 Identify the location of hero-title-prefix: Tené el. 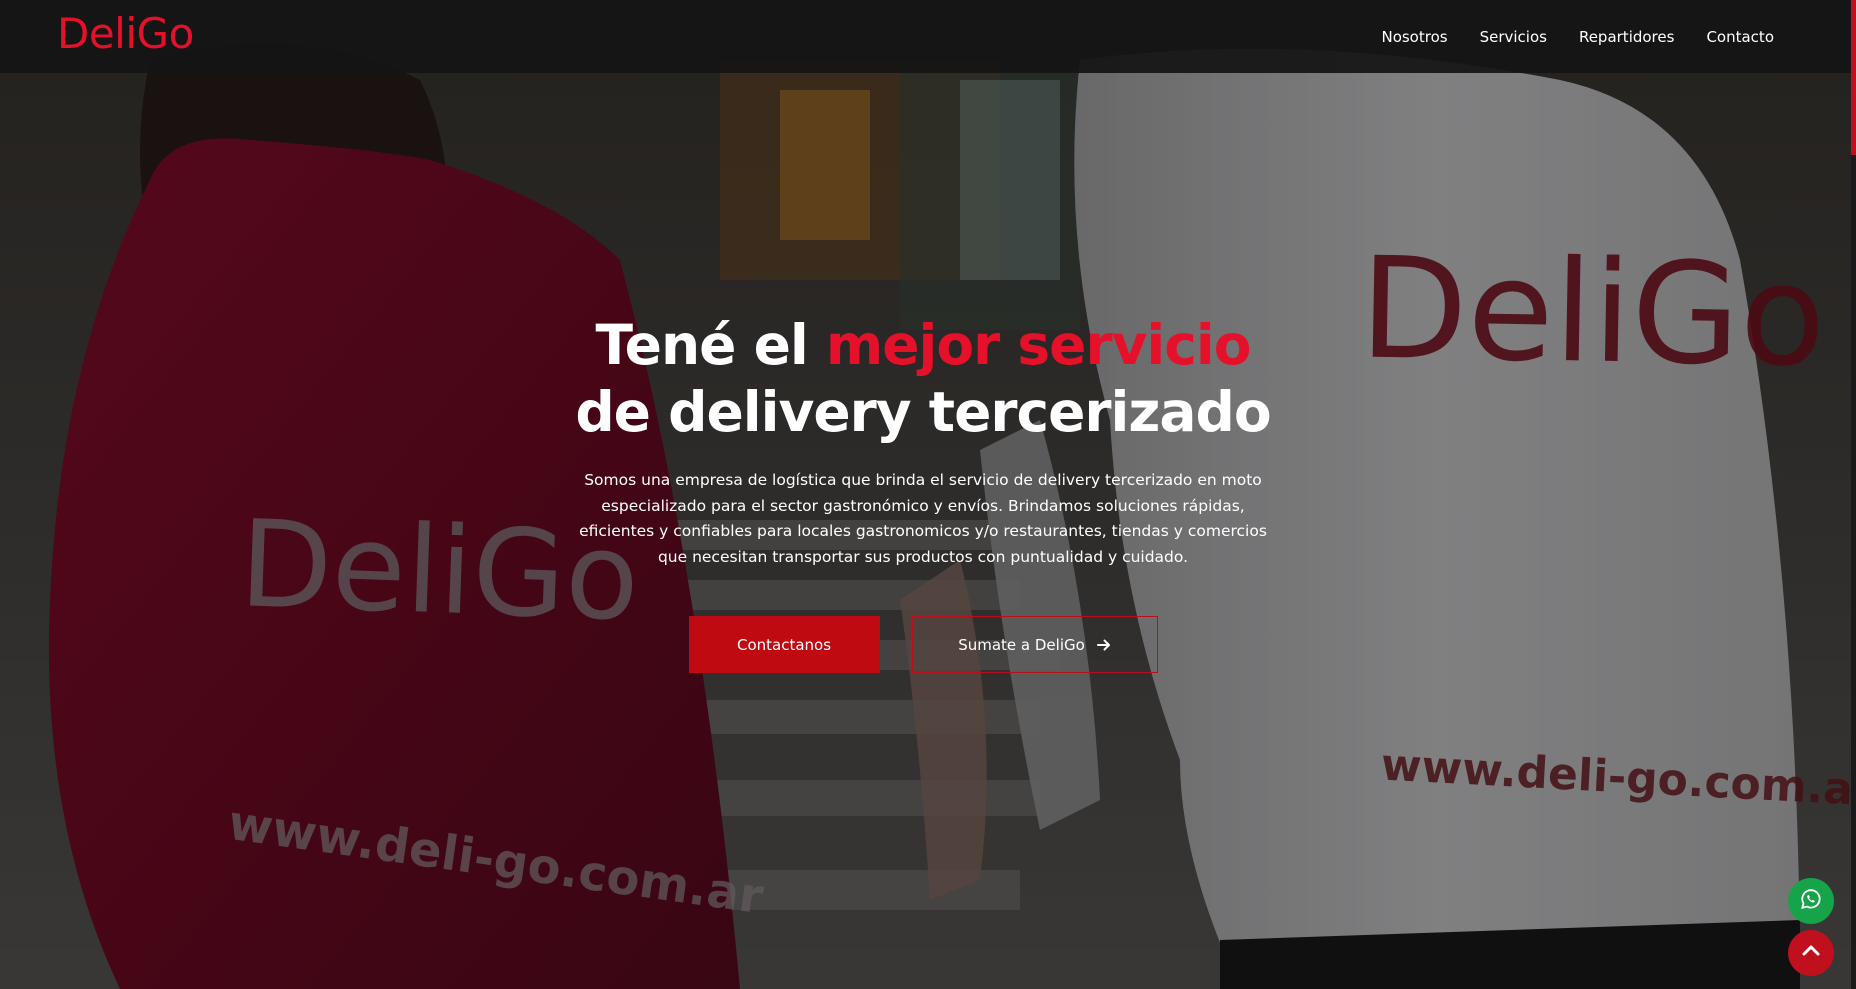
(701, 345).